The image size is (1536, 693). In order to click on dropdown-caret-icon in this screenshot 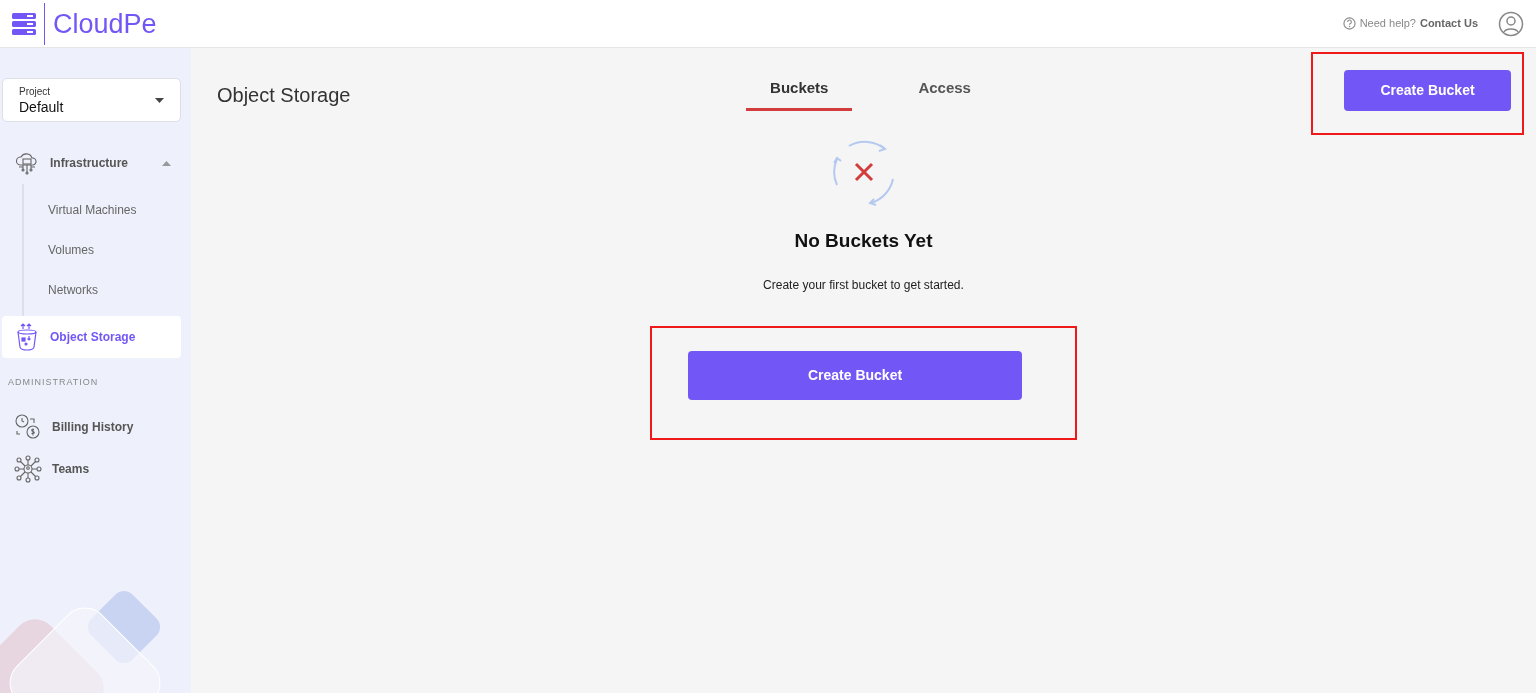, I will do `click(159, 100)`.